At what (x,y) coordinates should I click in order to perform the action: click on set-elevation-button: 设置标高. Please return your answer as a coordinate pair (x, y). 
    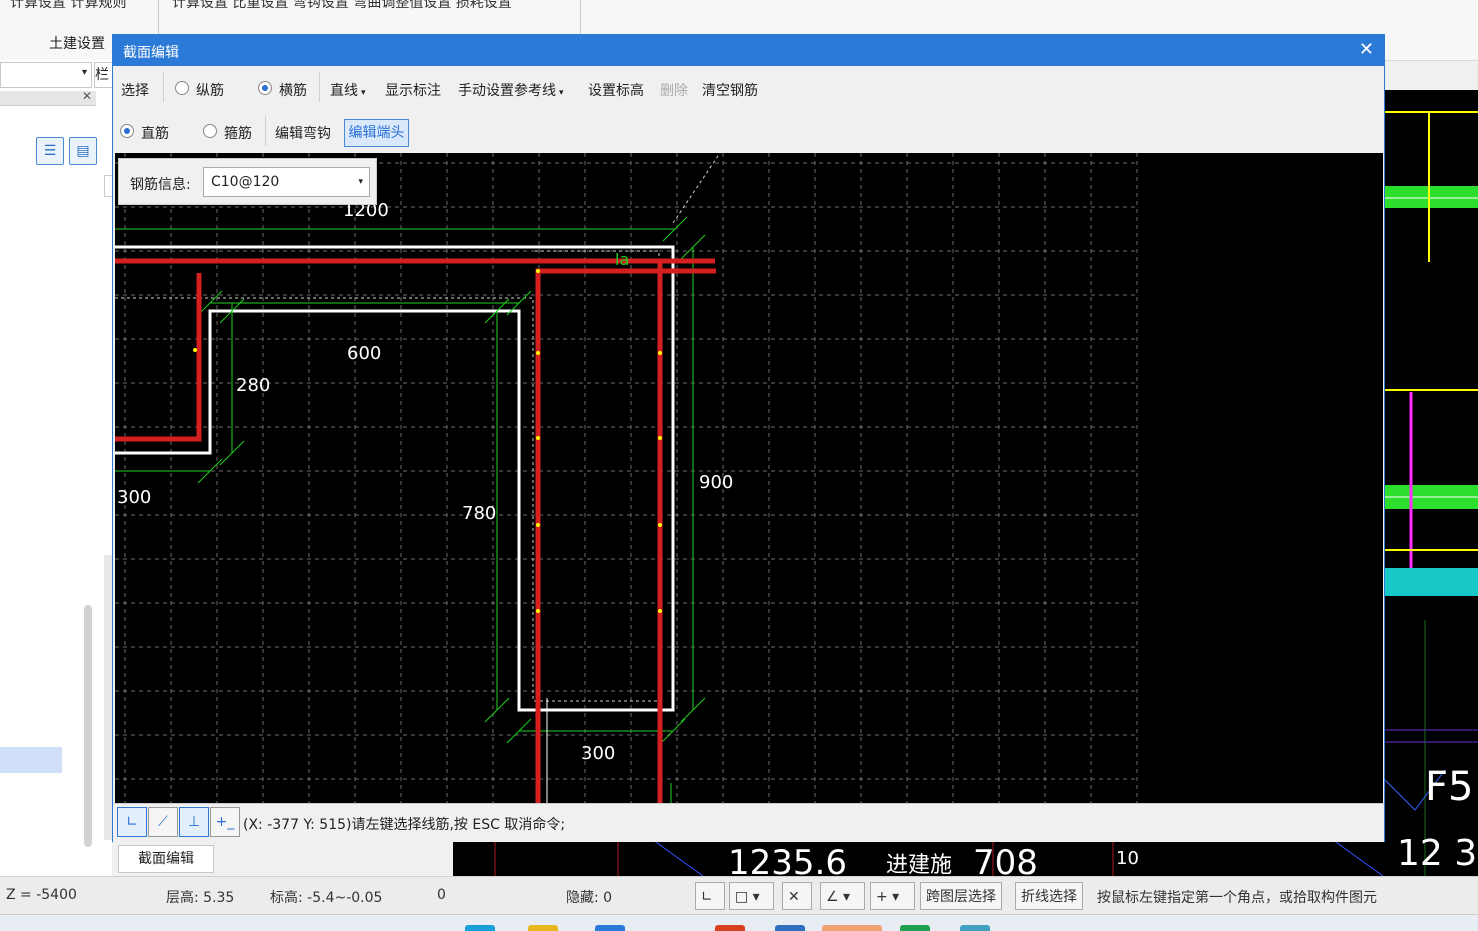
    Looking at the image, I should click on (616, 90).